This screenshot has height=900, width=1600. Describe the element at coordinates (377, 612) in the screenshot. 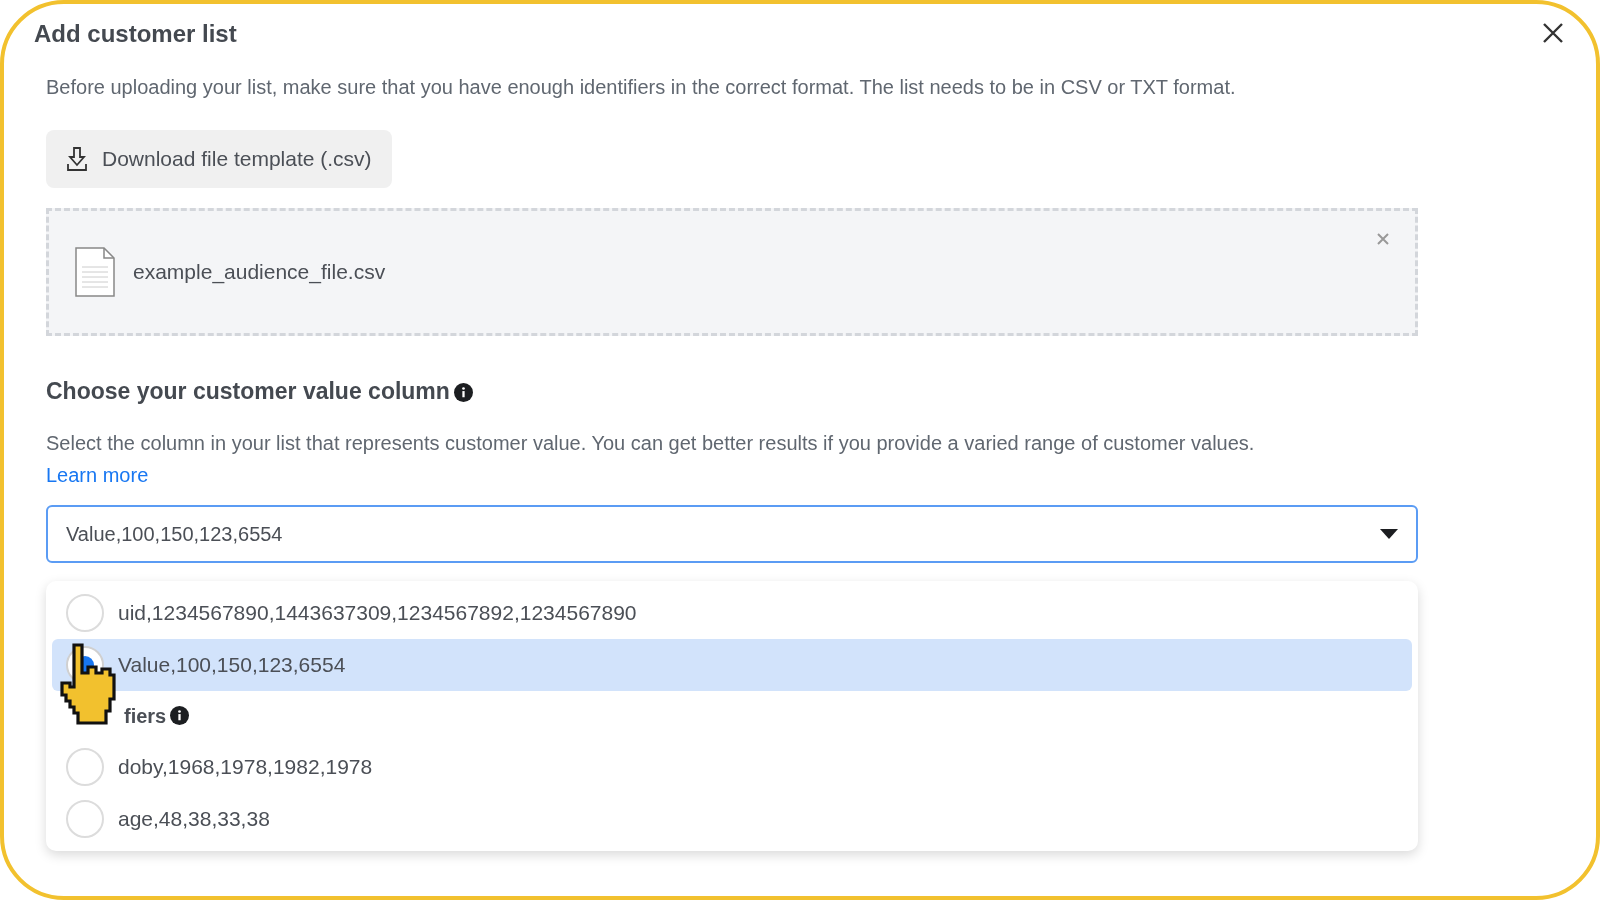

I see `option-label: uid,1234567890,1443637309,1234567892,1234567890` at that location.